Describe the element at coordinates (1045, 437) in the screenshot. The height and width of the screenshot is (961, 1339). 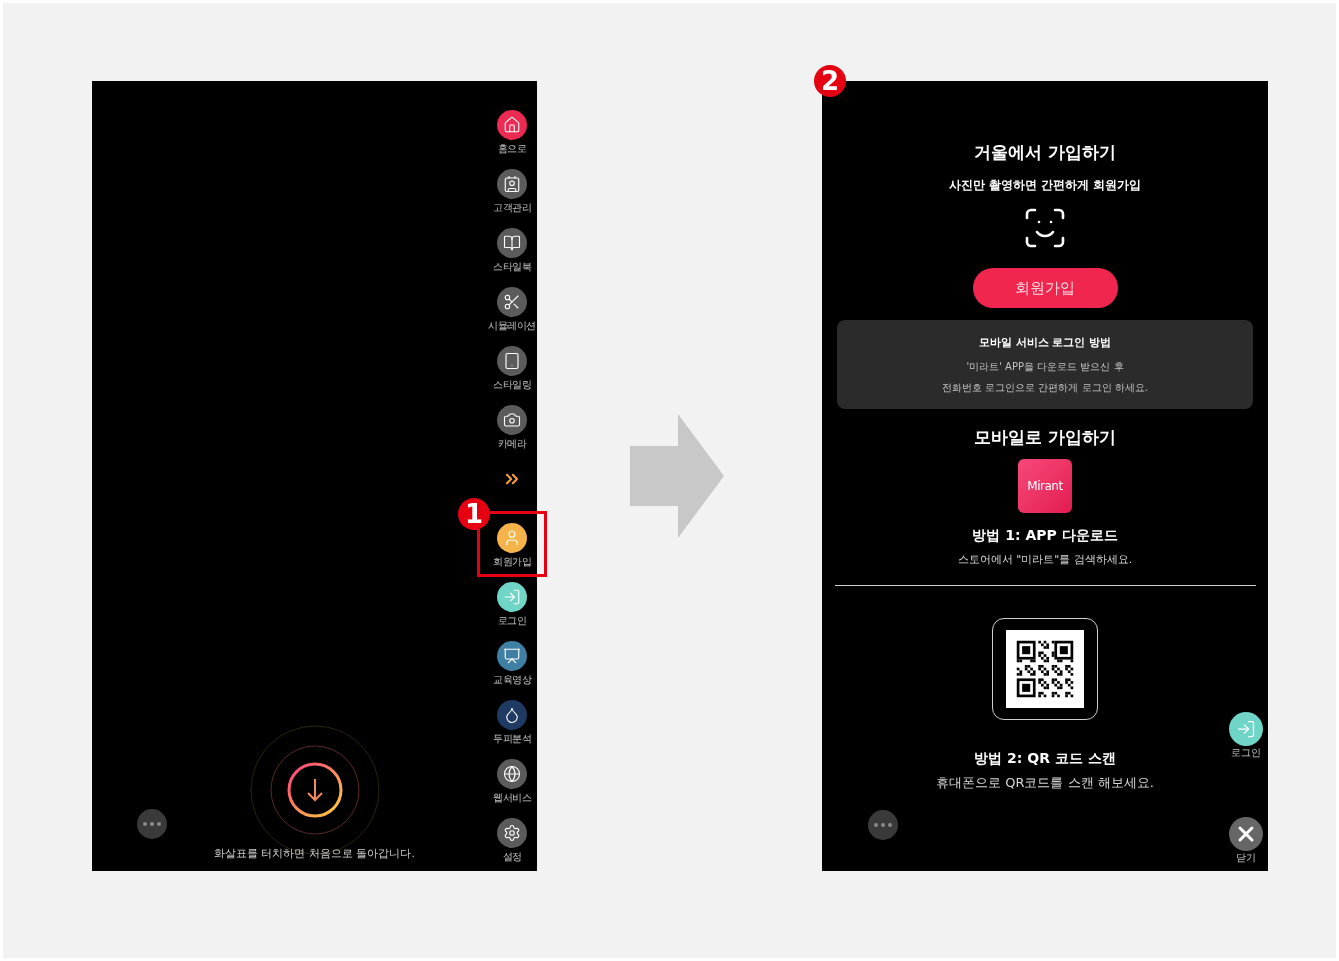
I see `section-title: 모바일로 가입하기` at that location.